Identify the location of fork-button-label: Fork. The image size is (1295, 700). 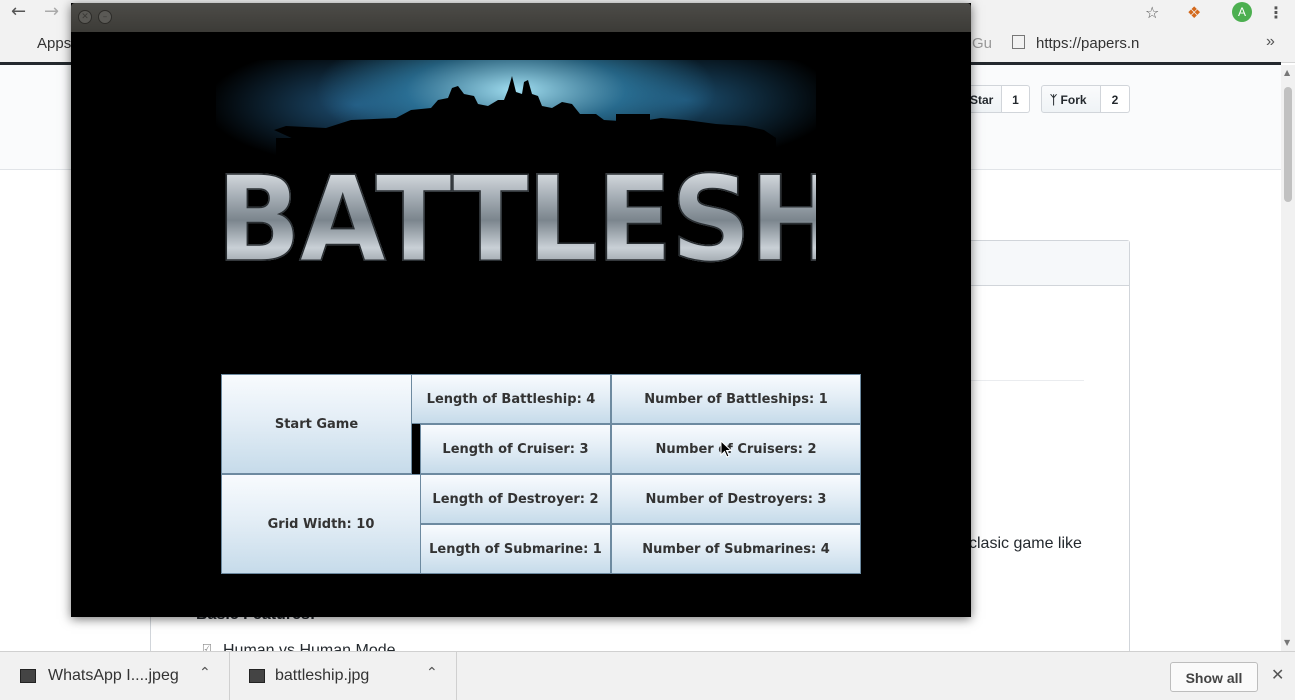
(1073, 100).